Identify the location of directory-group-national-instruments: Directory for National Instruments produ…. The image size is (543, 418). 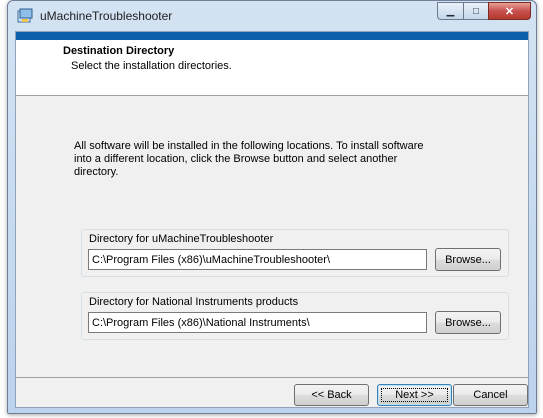
(295, 316).